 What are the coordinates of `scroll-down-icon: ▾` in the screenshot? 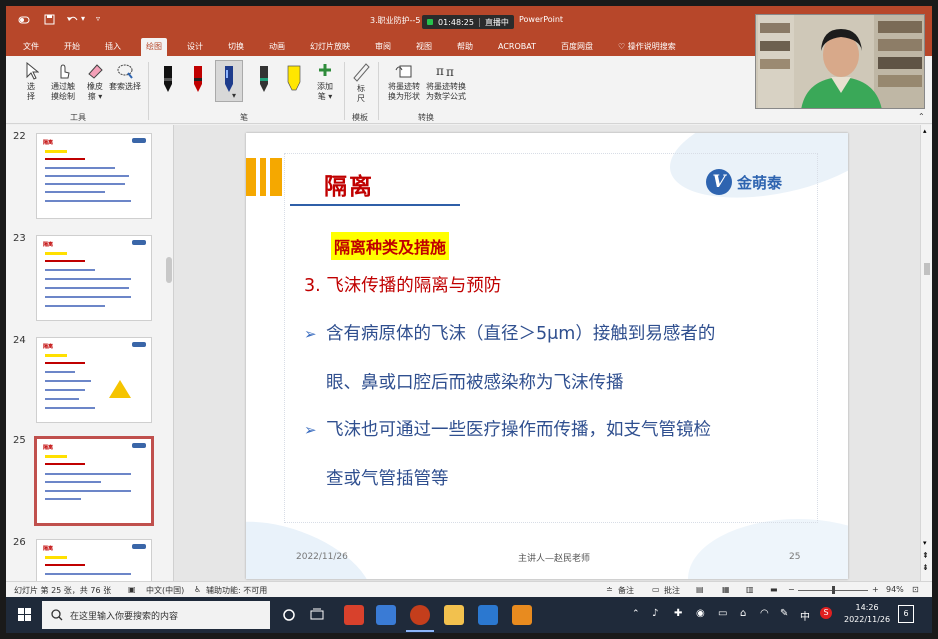 It's located at (925, 543).